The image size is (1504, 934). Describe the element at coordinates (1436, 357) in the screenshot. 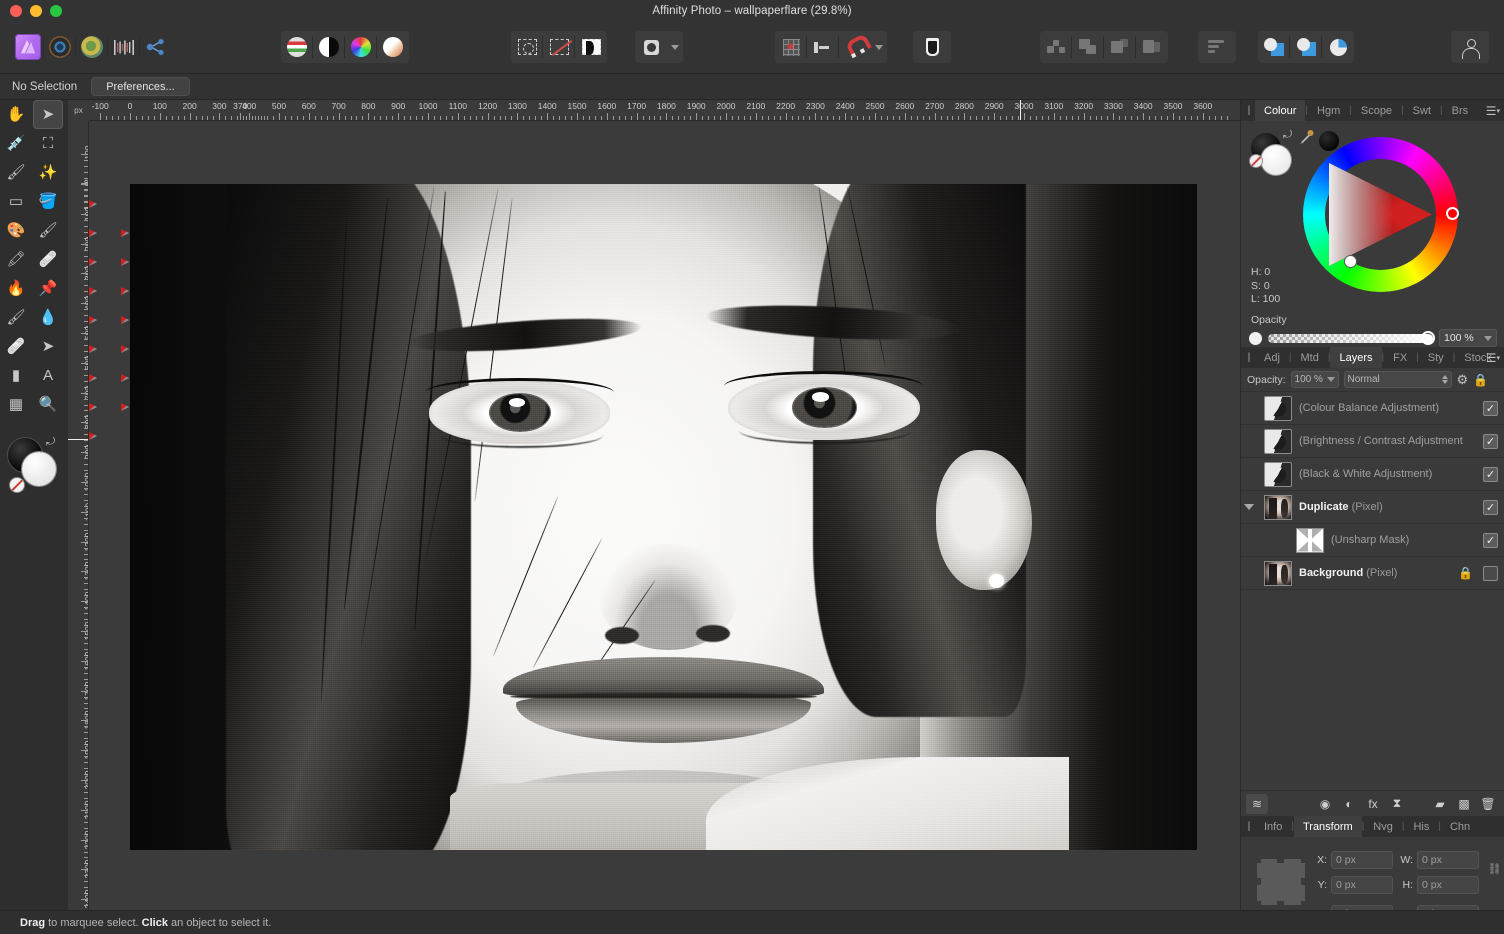

I see `tab-sty: Sty` at that location.